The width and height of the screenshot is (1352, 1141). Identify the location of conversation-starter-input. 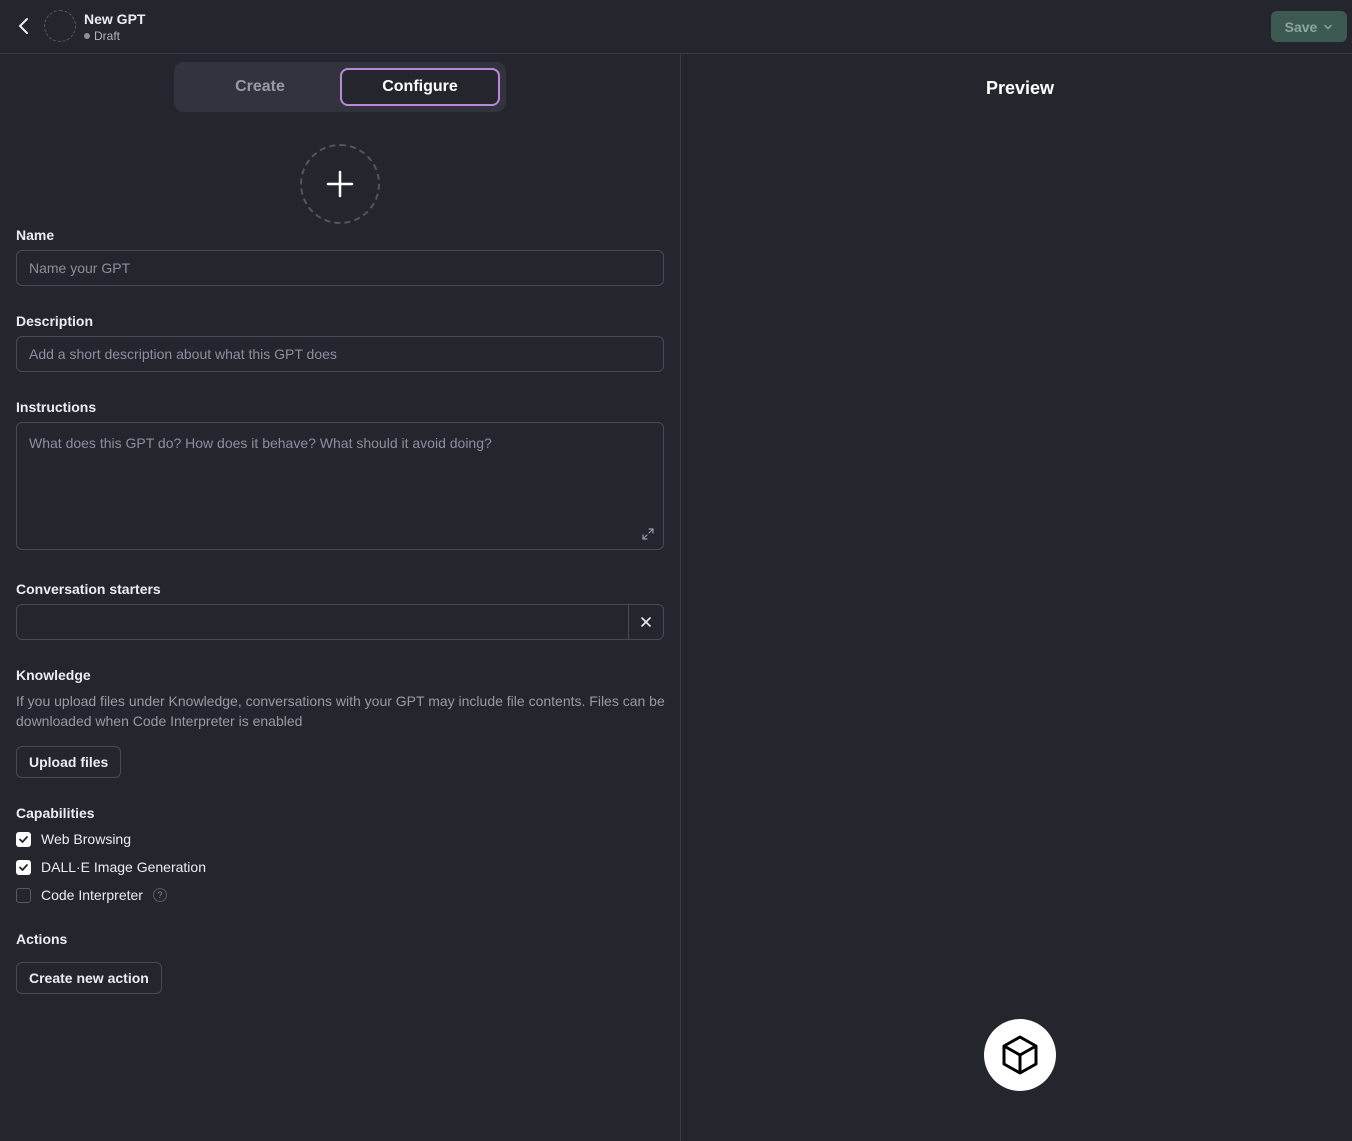
(323, 622).